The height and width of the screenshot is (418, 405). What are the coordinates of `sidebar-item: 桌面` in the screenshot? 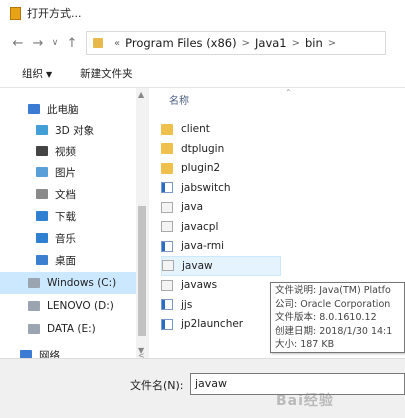 It's located at (68, 260).